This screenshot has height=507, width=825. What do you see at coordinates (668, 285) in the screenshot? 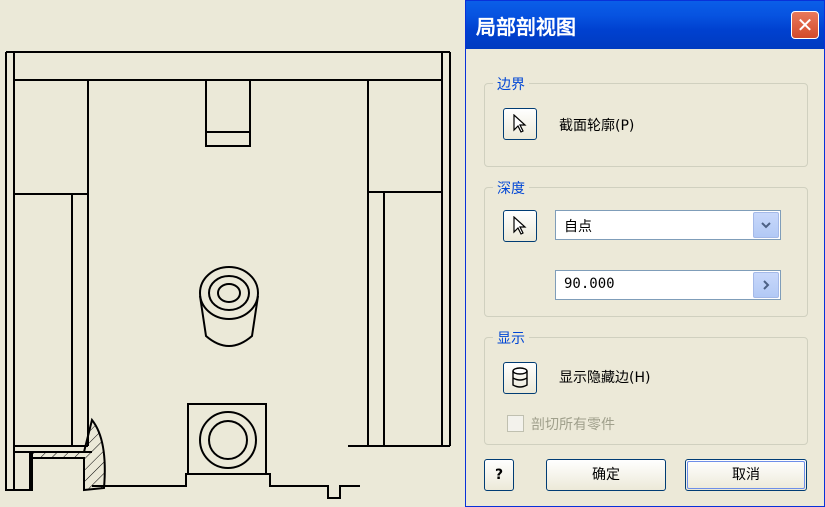
I see `depth-distance-field: 90.000` at bounding box center [668, 285].